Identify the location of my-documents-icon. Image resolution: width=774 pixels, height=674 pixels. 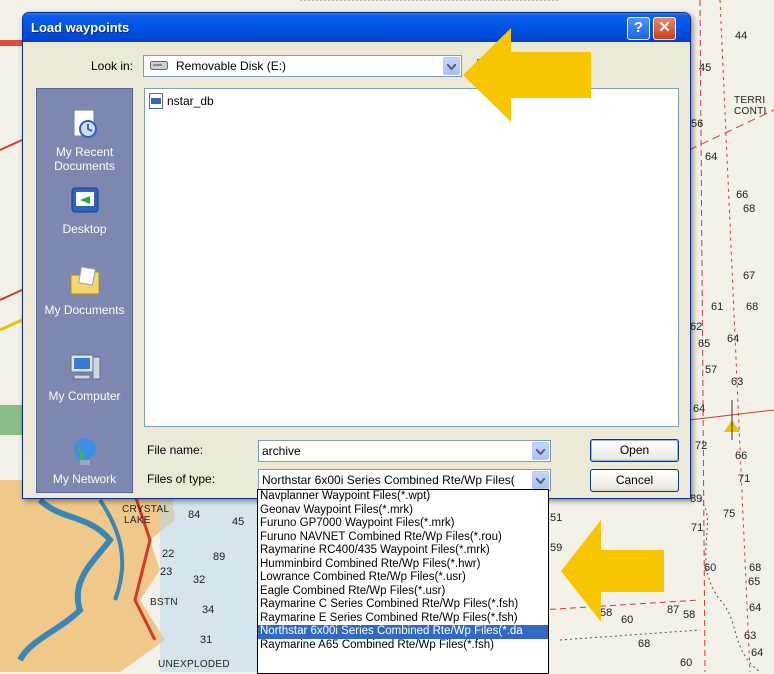
(84, 280).